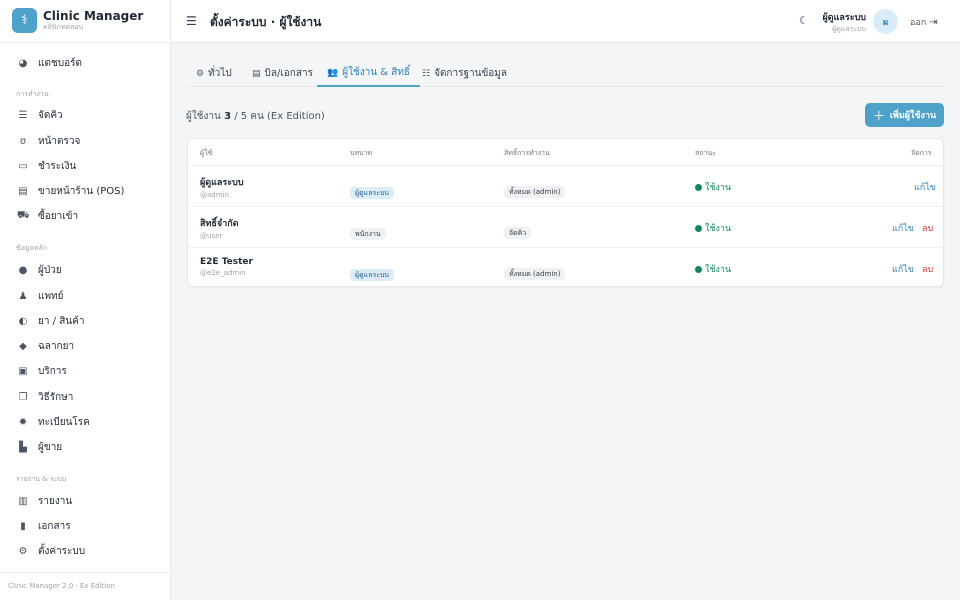  I want to click on sidebar-item-label: หน้าตรวจ, so click(59, 141).